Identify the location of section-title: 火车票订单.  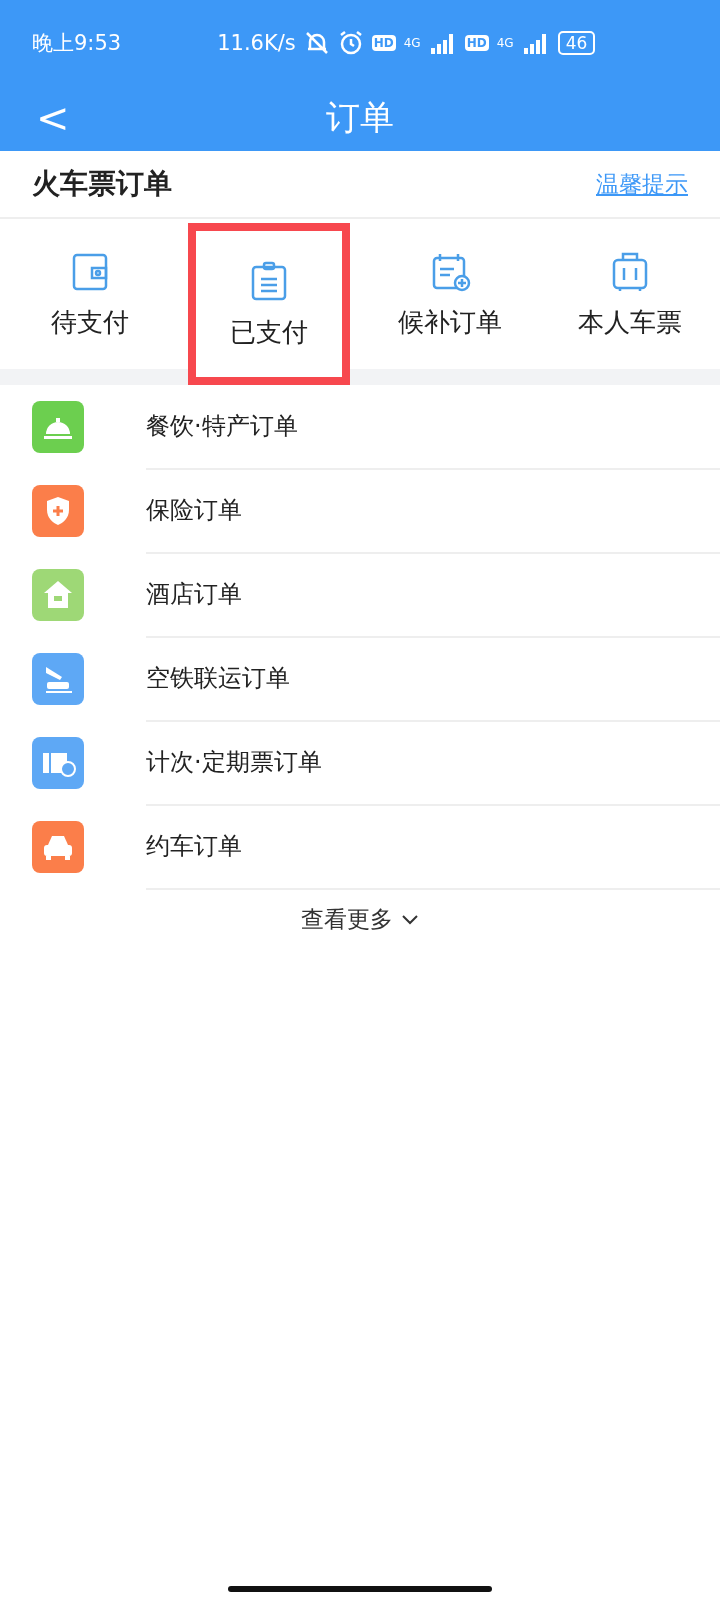
(102, 184).